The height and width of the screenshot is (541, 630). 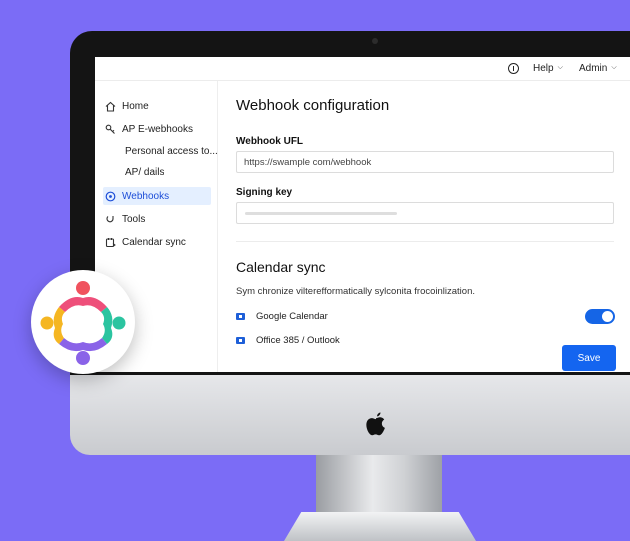 I want to click on admin-label: Admin, so click(x=593, y=68).